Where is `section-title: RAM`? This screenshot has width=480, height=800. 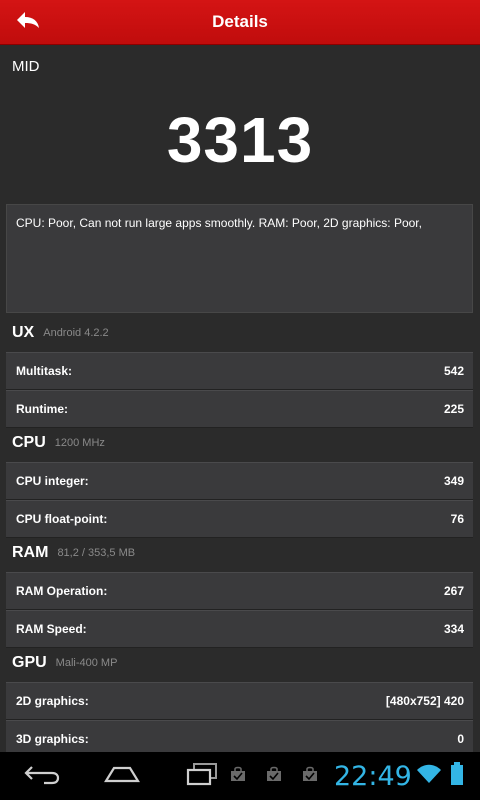
section-title: RAM is located at coordinates (30, 552).